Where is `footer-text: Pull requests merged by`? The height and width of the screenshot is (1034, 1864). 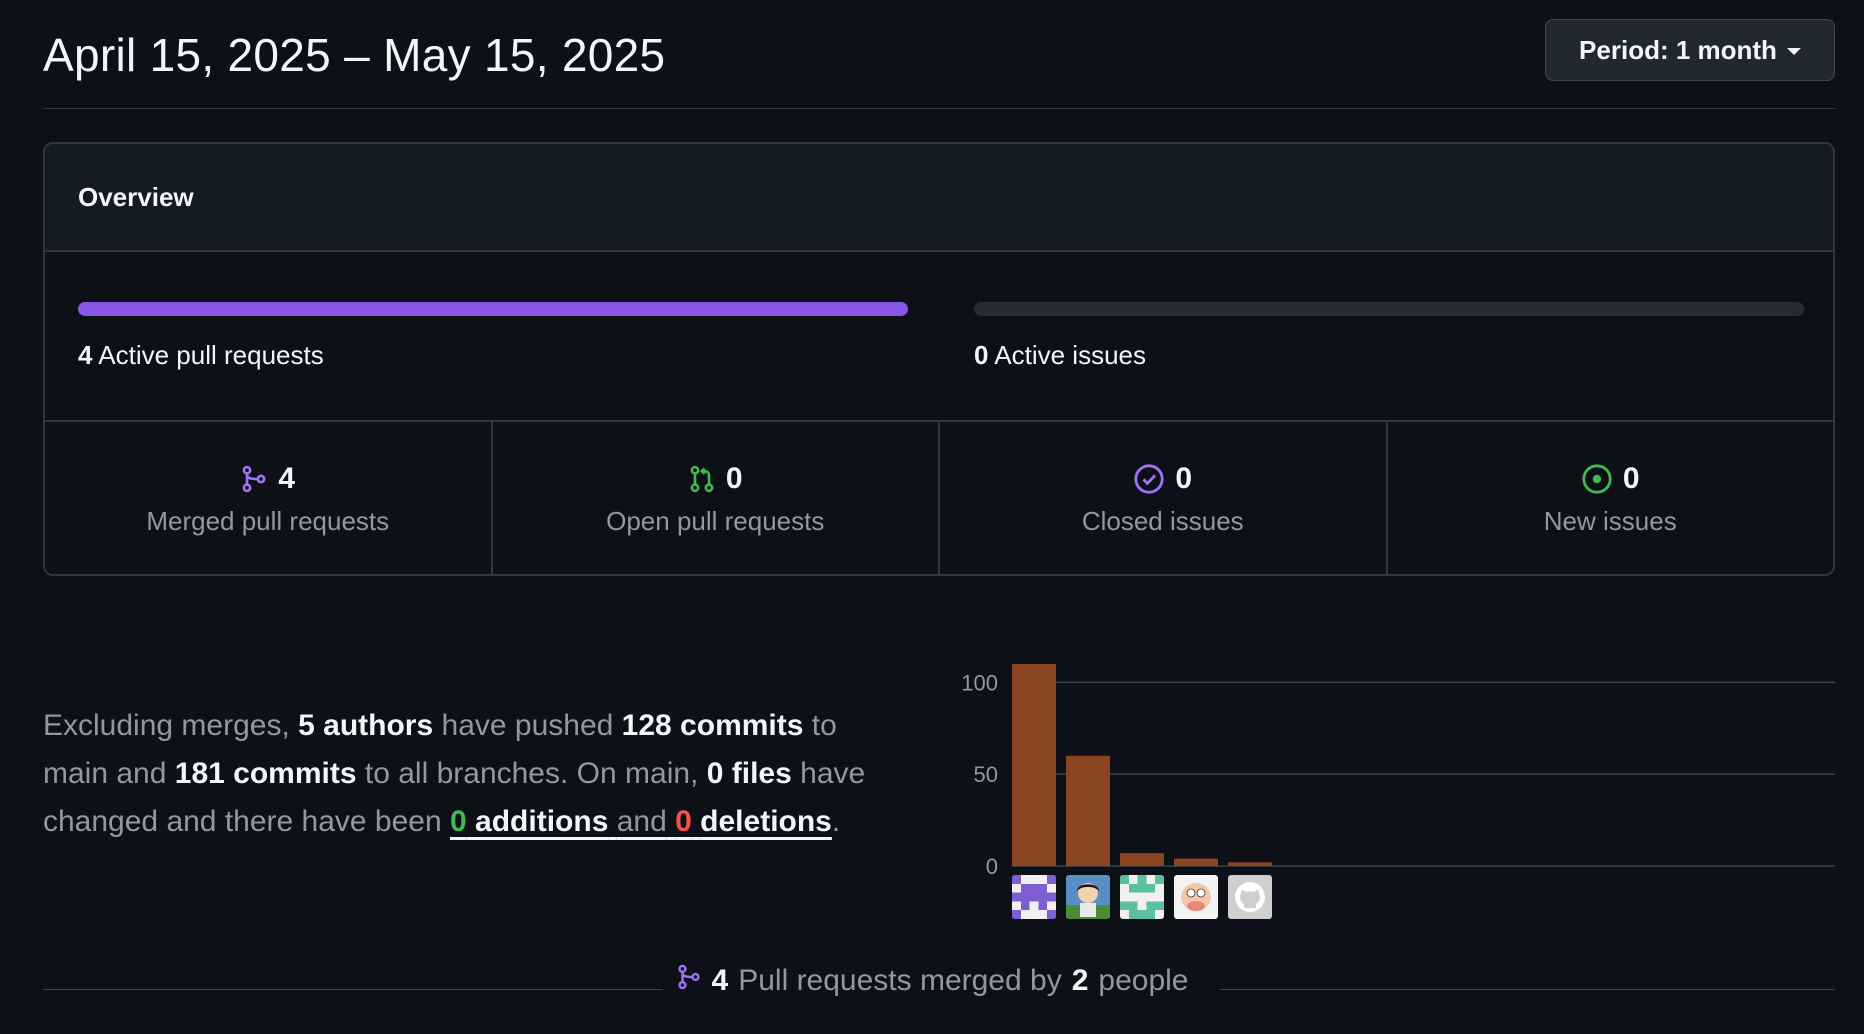
footer-text: Pull requests merged by is located at coordinates (900, 980).